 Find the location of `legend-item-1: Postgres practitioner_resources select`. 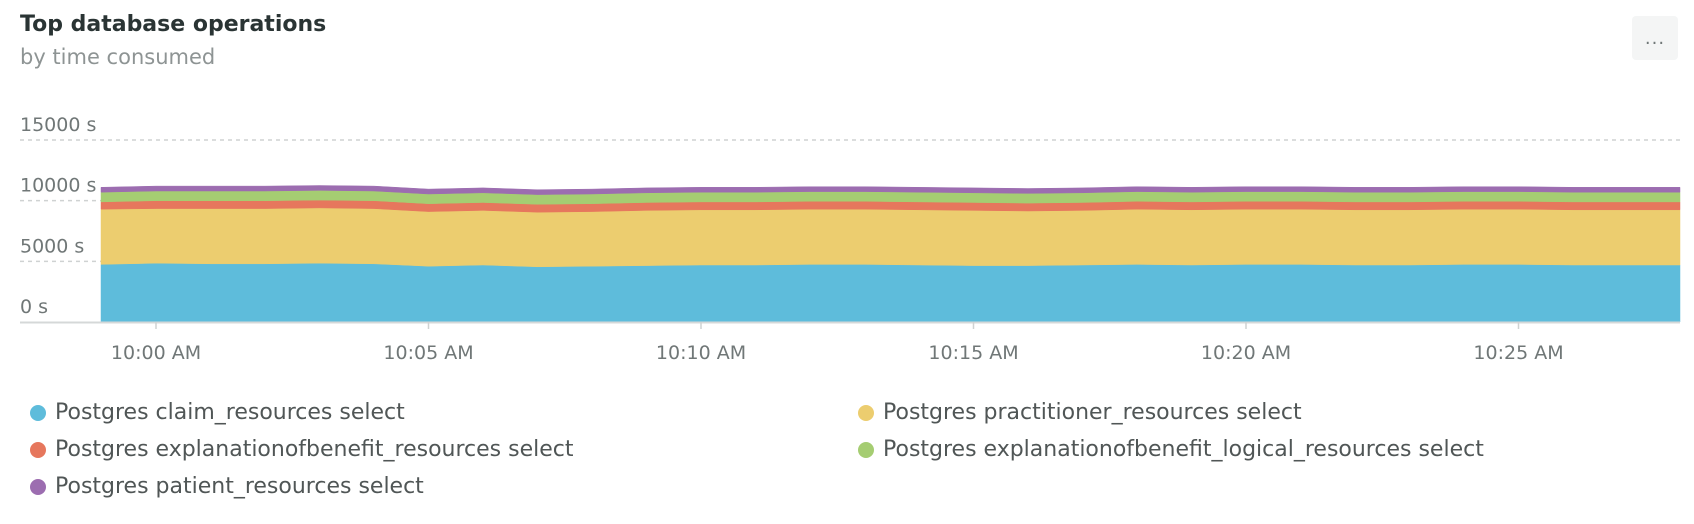

legend-item-1: Postgres practitioner_resources select is located at coordinates (1080, 412).